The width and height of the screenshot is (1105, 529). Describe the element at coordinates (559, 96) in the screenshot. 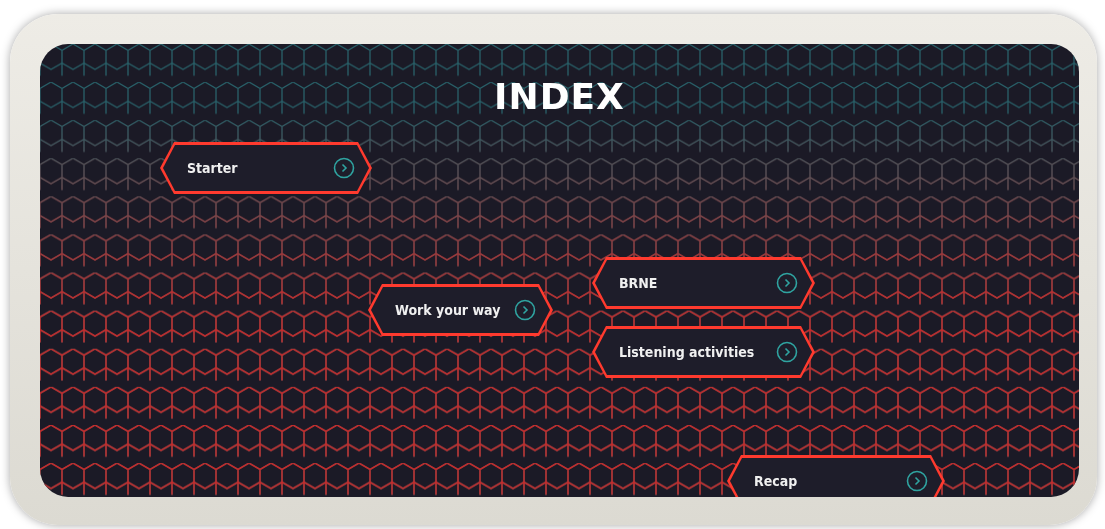

I see `index-title: INDEX` at that location.